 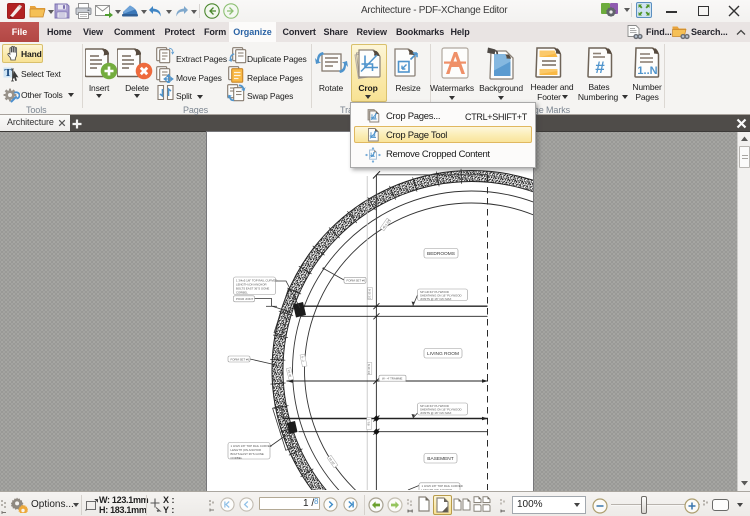 What do you see at coordinates (437, 489) in the screenshot?
I see `svg-text: LENGTH (ON ANCHOR` at bounding box center [437, 489].